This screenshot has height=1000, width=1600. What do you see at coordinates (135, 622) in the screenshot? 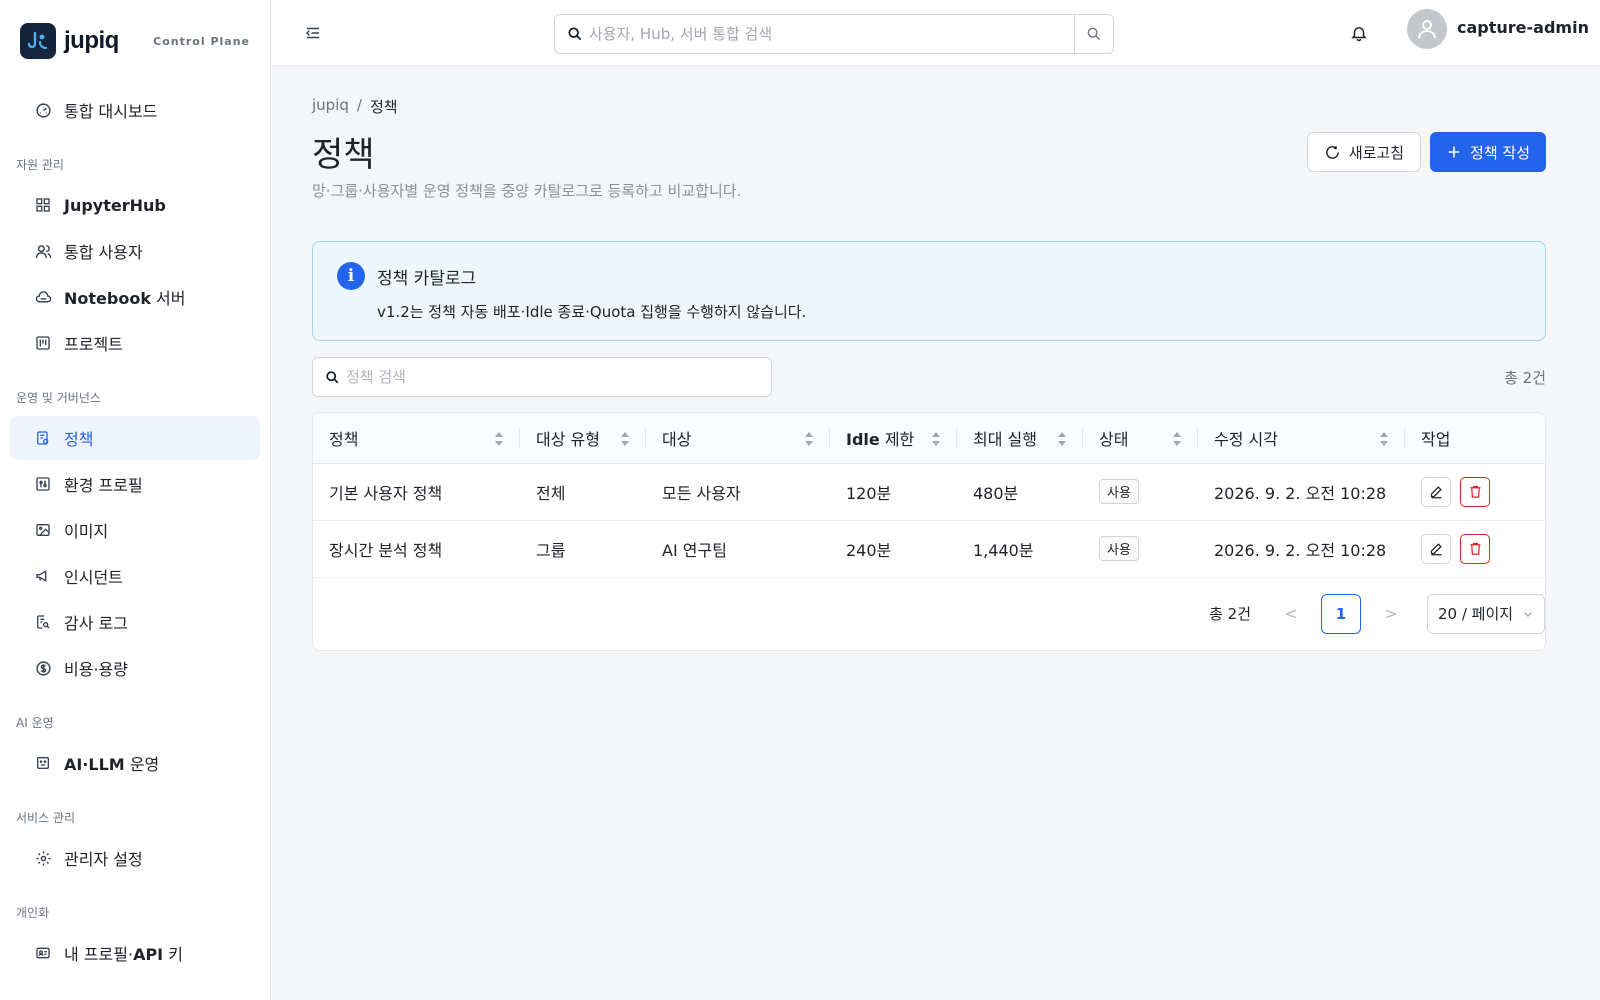
I see `sidebar-item-audit-log: 감사 로그` at bounding box center [135, 622].